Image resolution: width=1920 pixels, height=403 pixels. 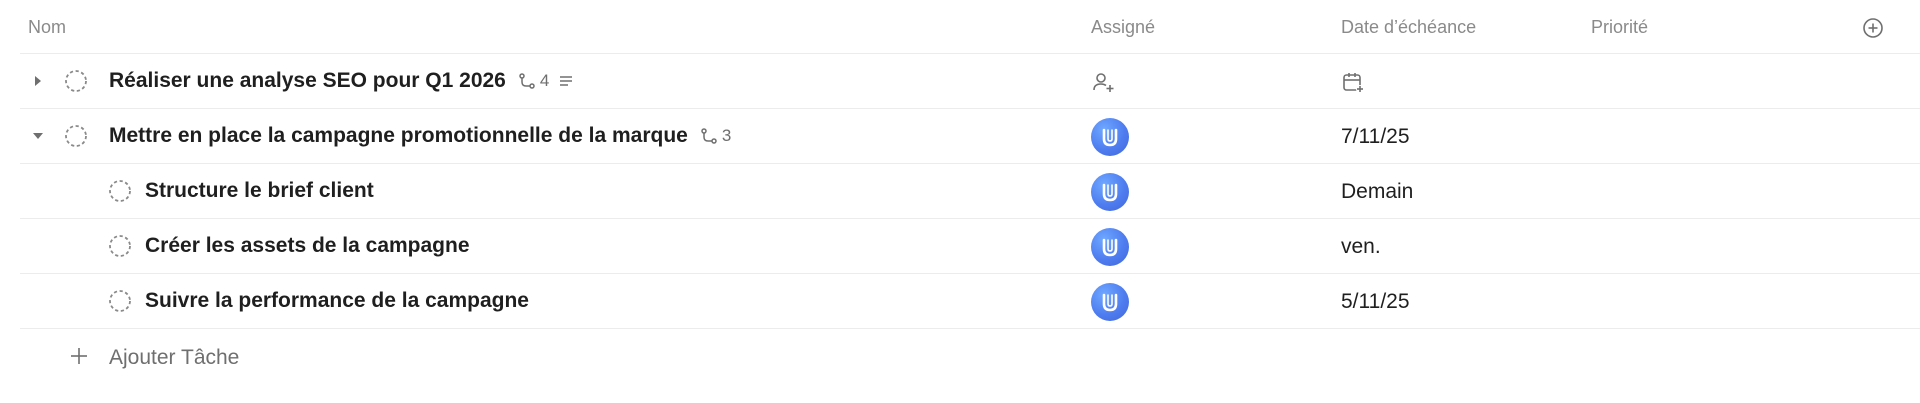 I want to click on subtask-count: 4, so click(x=533, y=81).